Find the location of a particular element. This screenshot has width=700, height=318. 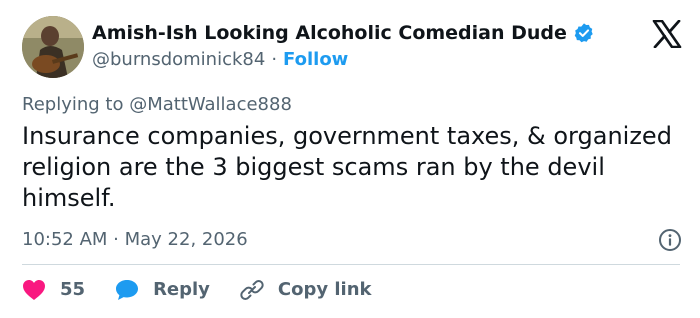

author-handle: @burnsdominick84 is located at coordinates (178, 60).